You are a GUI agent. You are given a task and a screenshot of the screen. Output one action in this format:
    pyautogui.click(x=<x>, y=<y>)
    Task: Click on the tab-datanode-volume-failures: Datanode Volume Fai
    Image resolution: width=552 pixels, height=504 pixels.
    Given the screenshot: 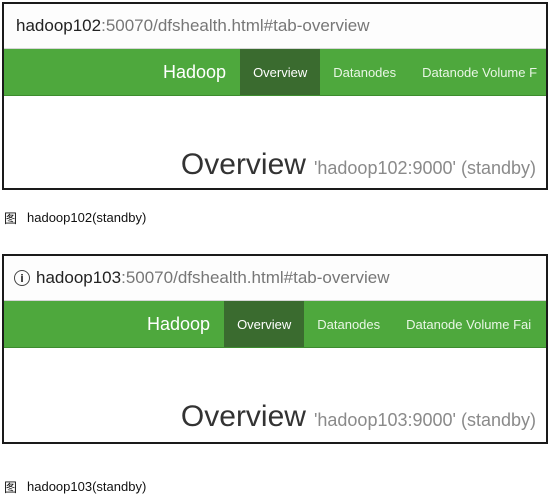 What is the action you would take?
    pyautogui.click(x=468, y=324)
    